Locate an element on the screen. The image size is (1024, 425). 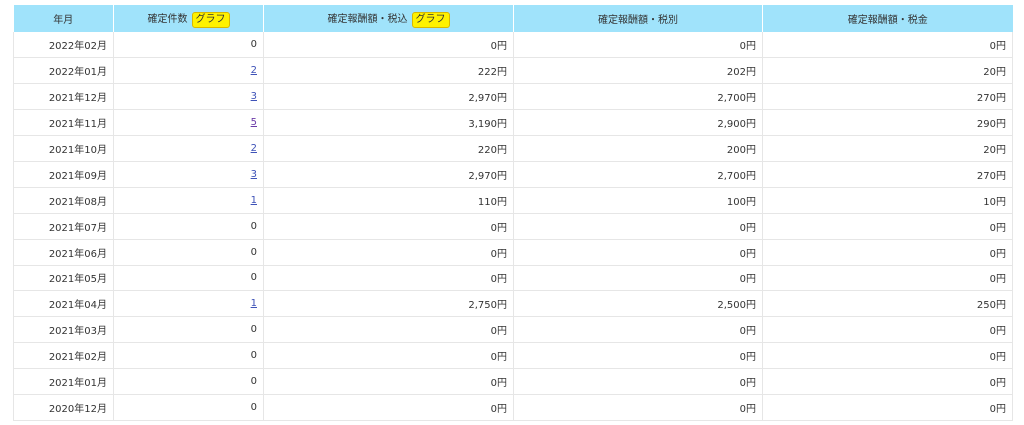
count-cell: 3 is located at coordinates (188, 174).